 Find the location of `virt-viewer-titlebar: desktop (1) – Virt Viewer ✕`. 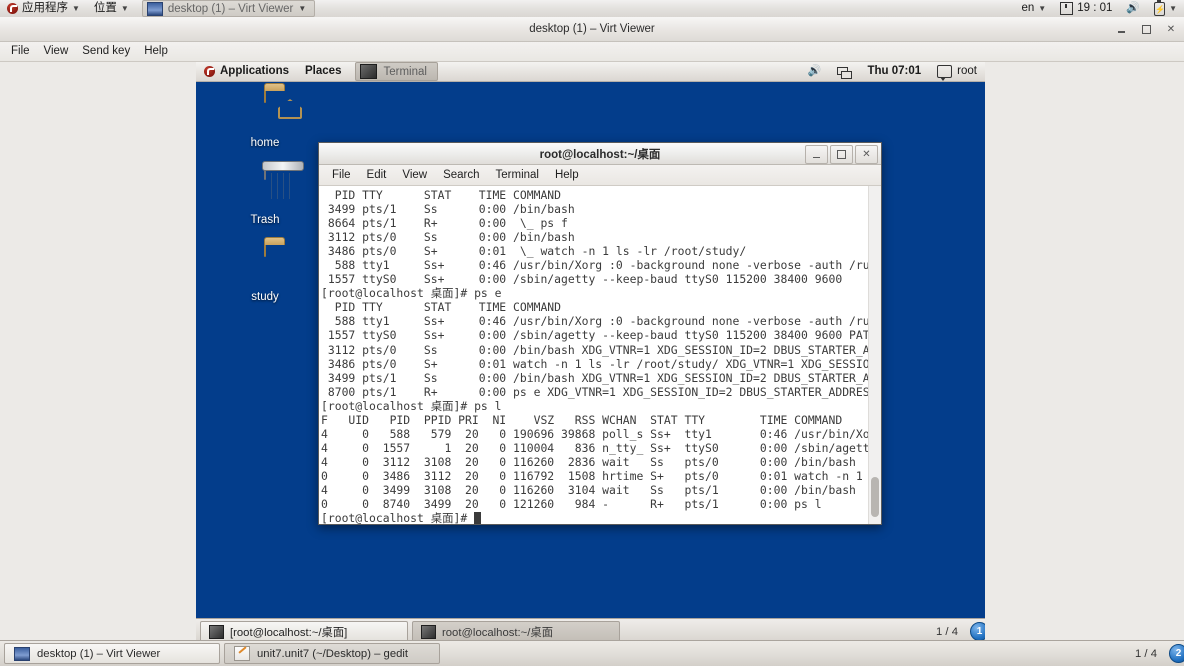

virt-viewer-titlebar: desktop (1) – Virt Viewer ✕ is located at coordinates (592, 29).